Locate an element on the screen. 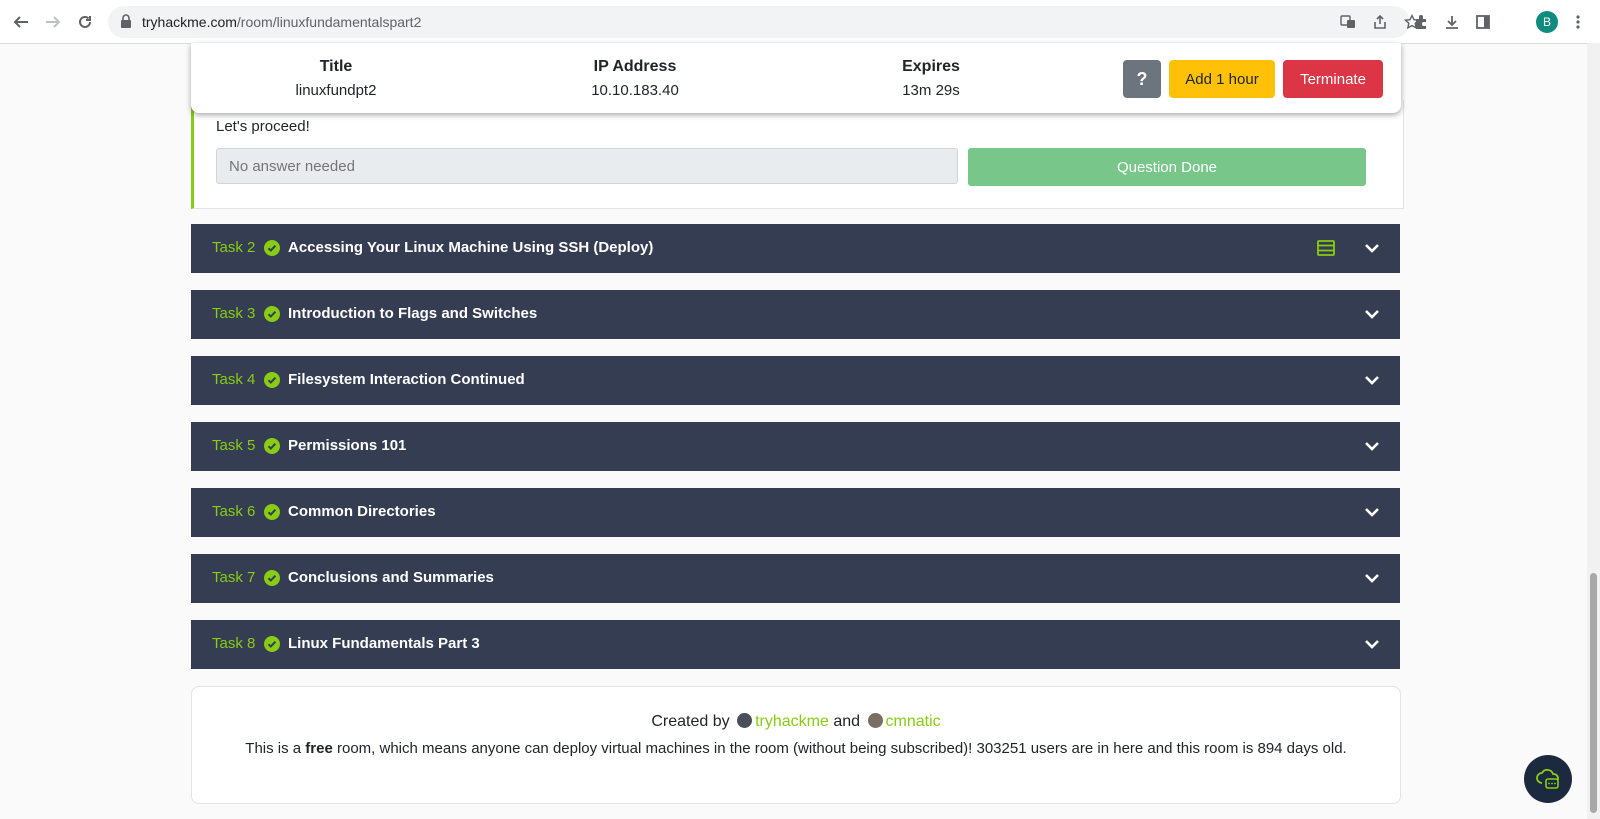 This screenshot has height=819, width=1600. translate-icon is located at coordinates (1348, 22).